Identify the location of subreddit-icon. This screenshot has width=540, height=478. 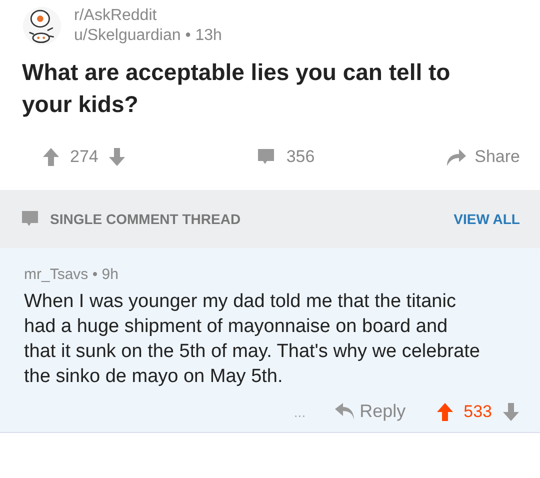
(42, 26).